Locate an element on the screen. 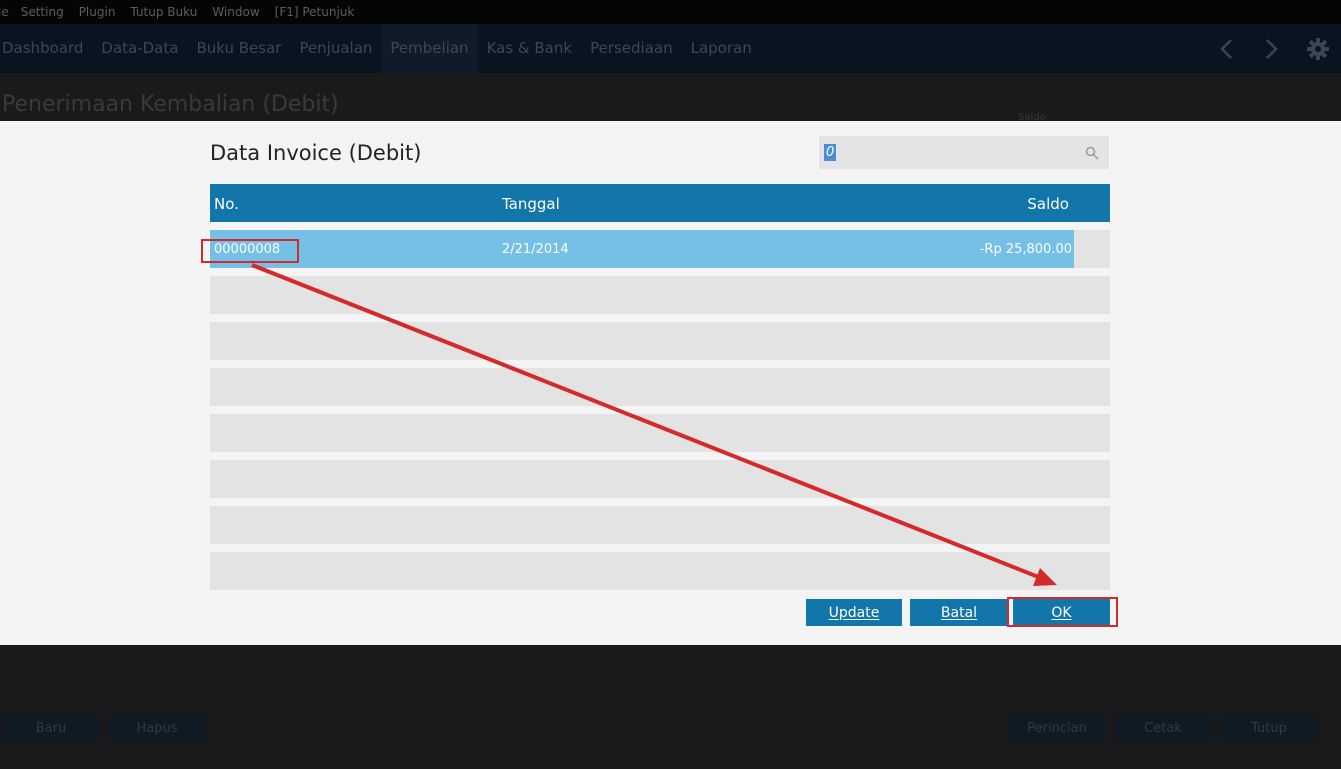 The image size is (1341, 769). hapus-button: Hapus is located at coordinates (157, 728).